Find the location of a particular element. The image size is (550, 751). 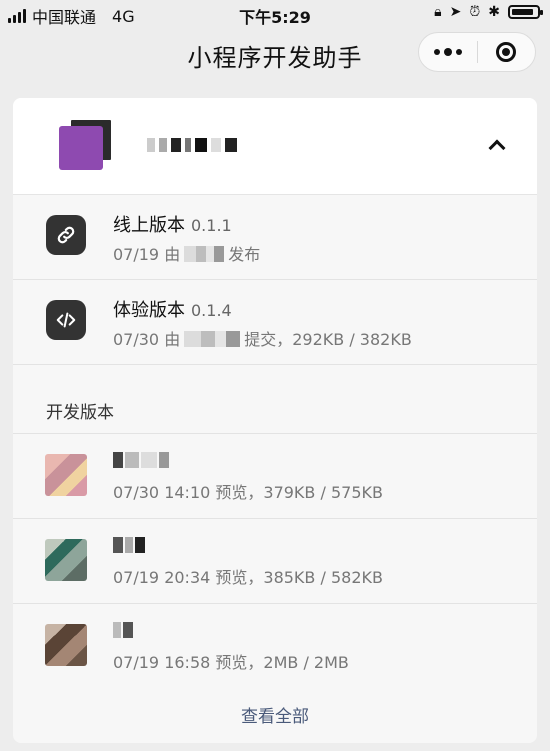

online-version-title: 线上版本 0.1.1 is located at coordinates (172, 224).